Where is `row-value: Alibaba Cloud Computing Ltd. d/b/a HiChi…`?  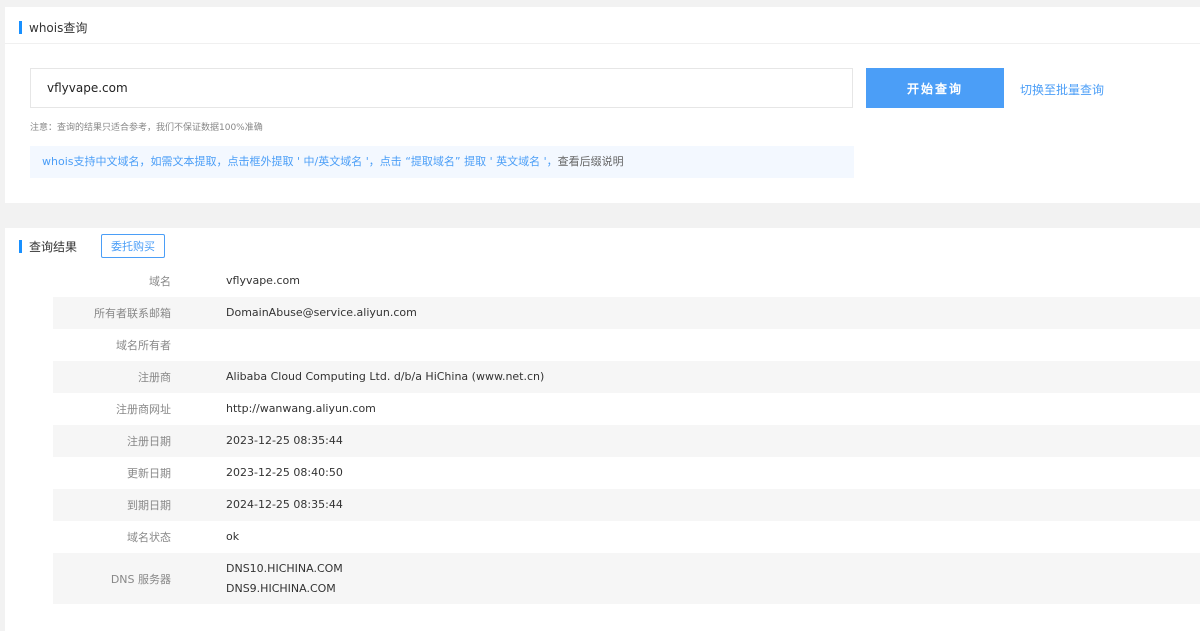
row-value: Alibaba Cloud Computing Ltd. d/b/a HiChi… is located at coordinates (385, 376).